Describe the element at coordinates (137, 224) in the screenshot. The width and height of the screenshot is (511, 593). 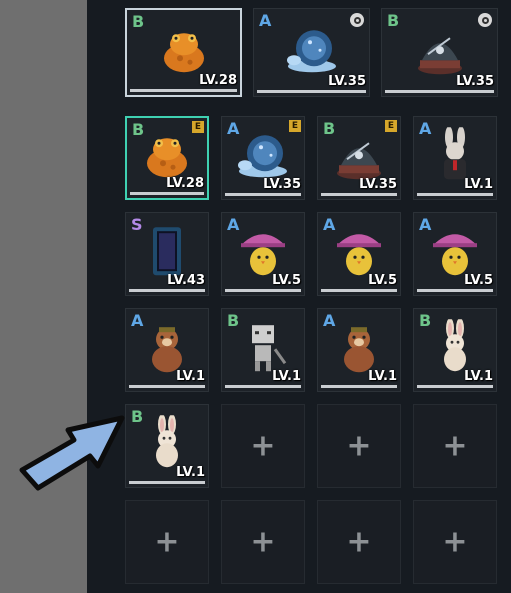
I see `grade-label: S` at that location.